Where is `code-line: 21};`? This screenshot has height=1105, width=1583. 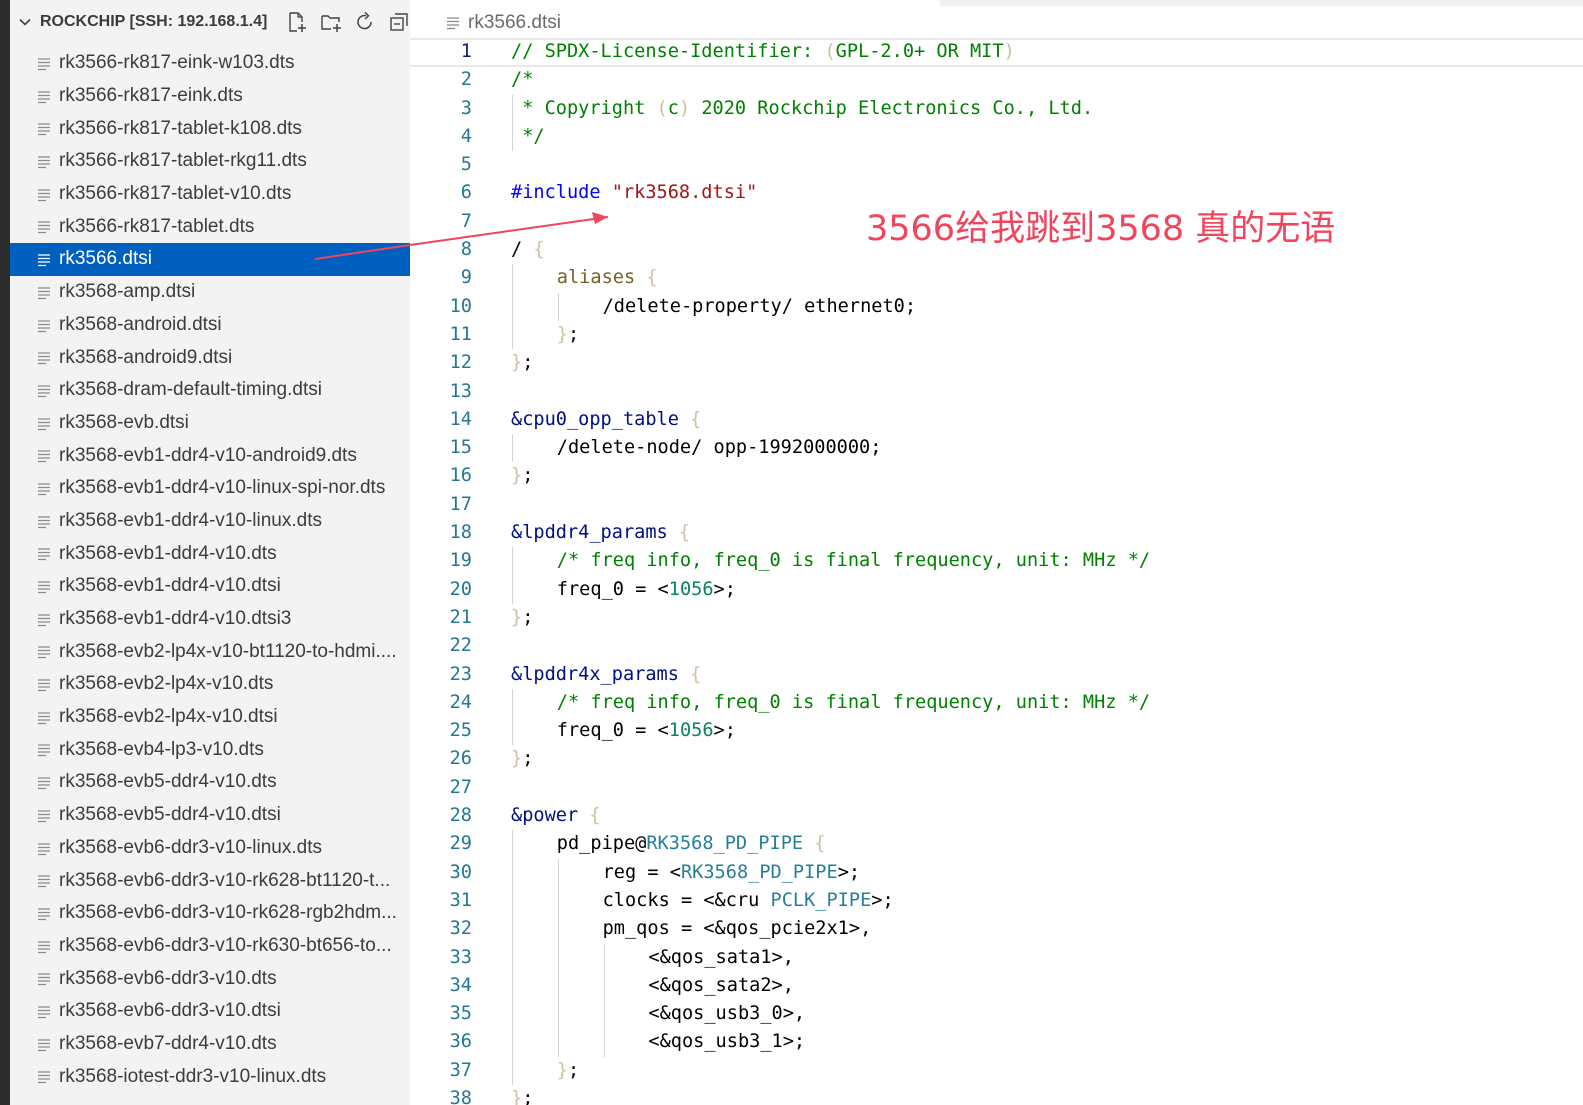
code-line: 21}; is located at coordinates (996, 618).